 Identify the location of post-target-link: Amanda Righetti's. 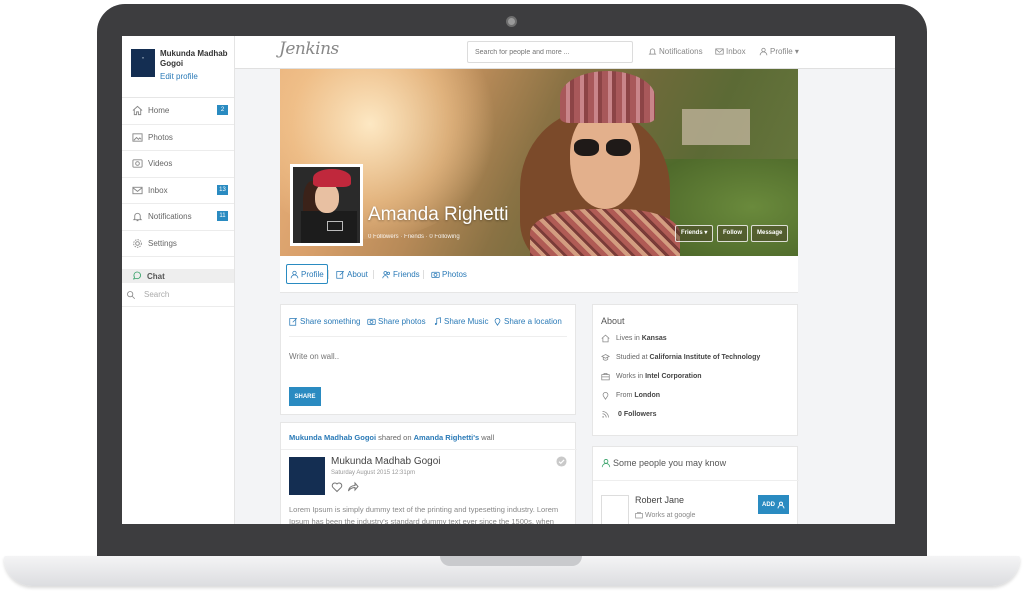
(447, 437).